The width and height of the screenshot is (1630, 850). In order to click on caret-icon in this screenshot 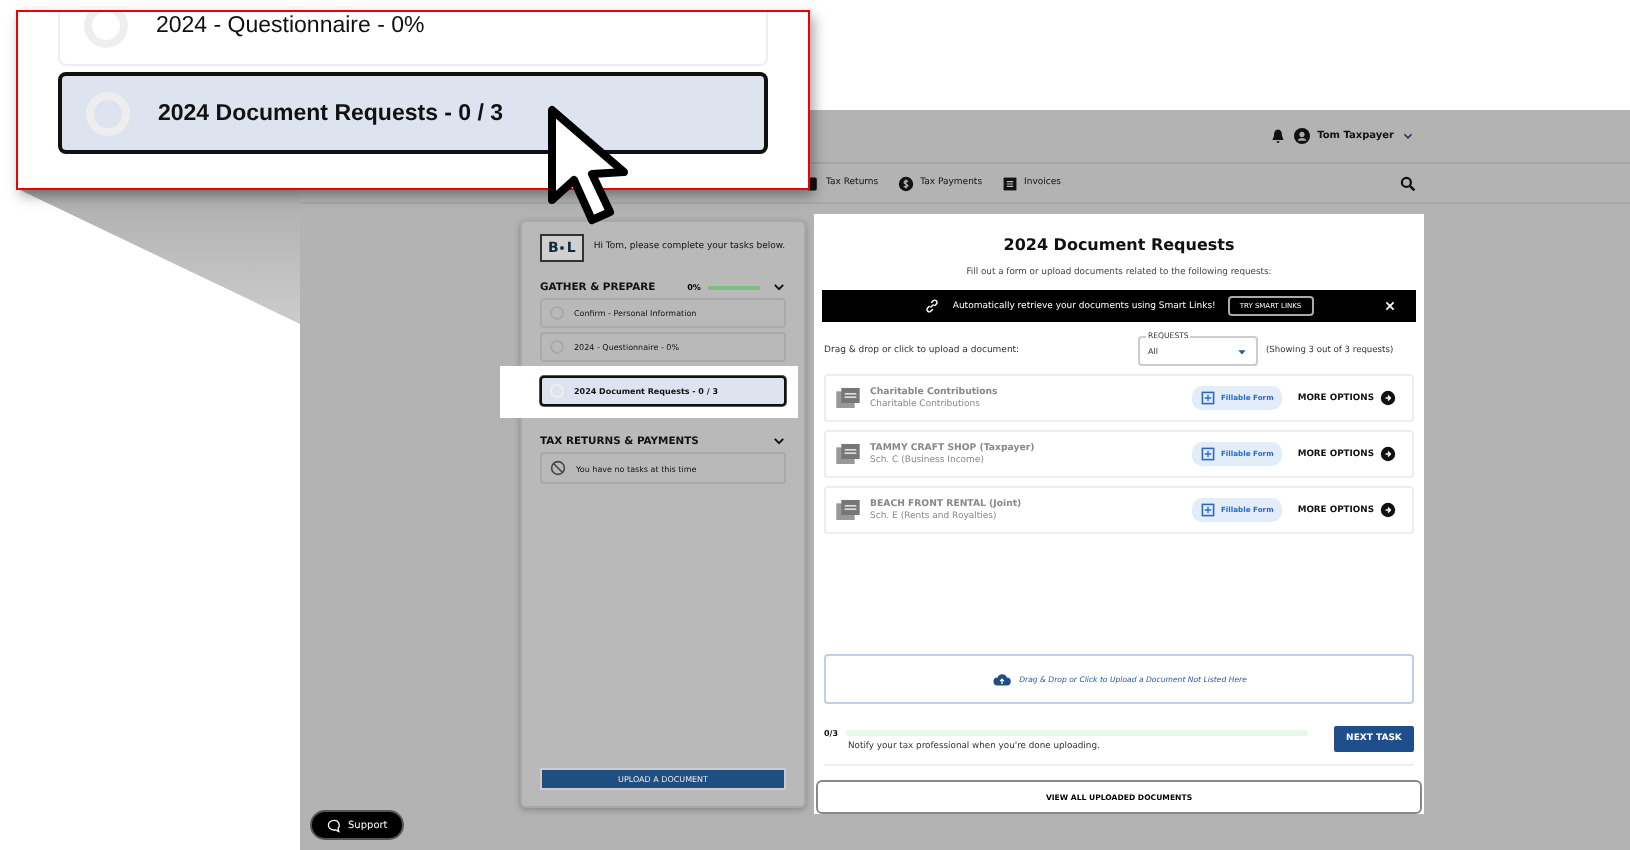, I will do `click(1242, 351)`.